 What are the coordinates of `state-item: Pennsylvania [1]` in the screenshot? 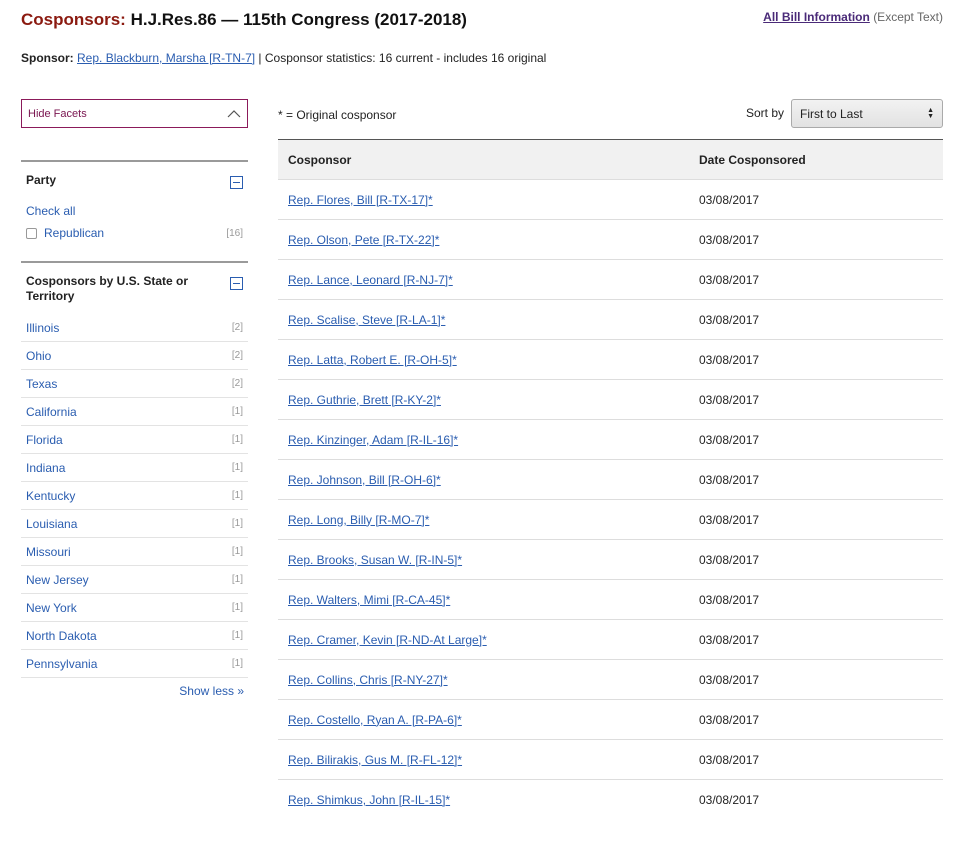 It's located at (134, 664).